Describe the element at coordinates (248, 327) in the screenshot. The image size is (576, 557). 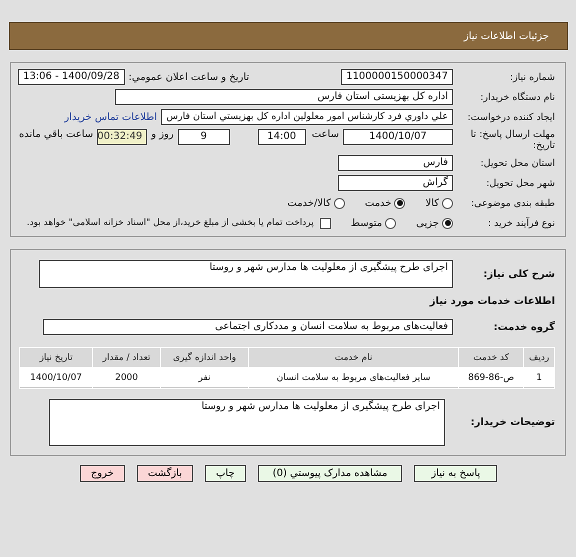
I see `value-field: فعالیت‌های مربوط به سلامت انسان و مددکاری اجتماعی` at that location.